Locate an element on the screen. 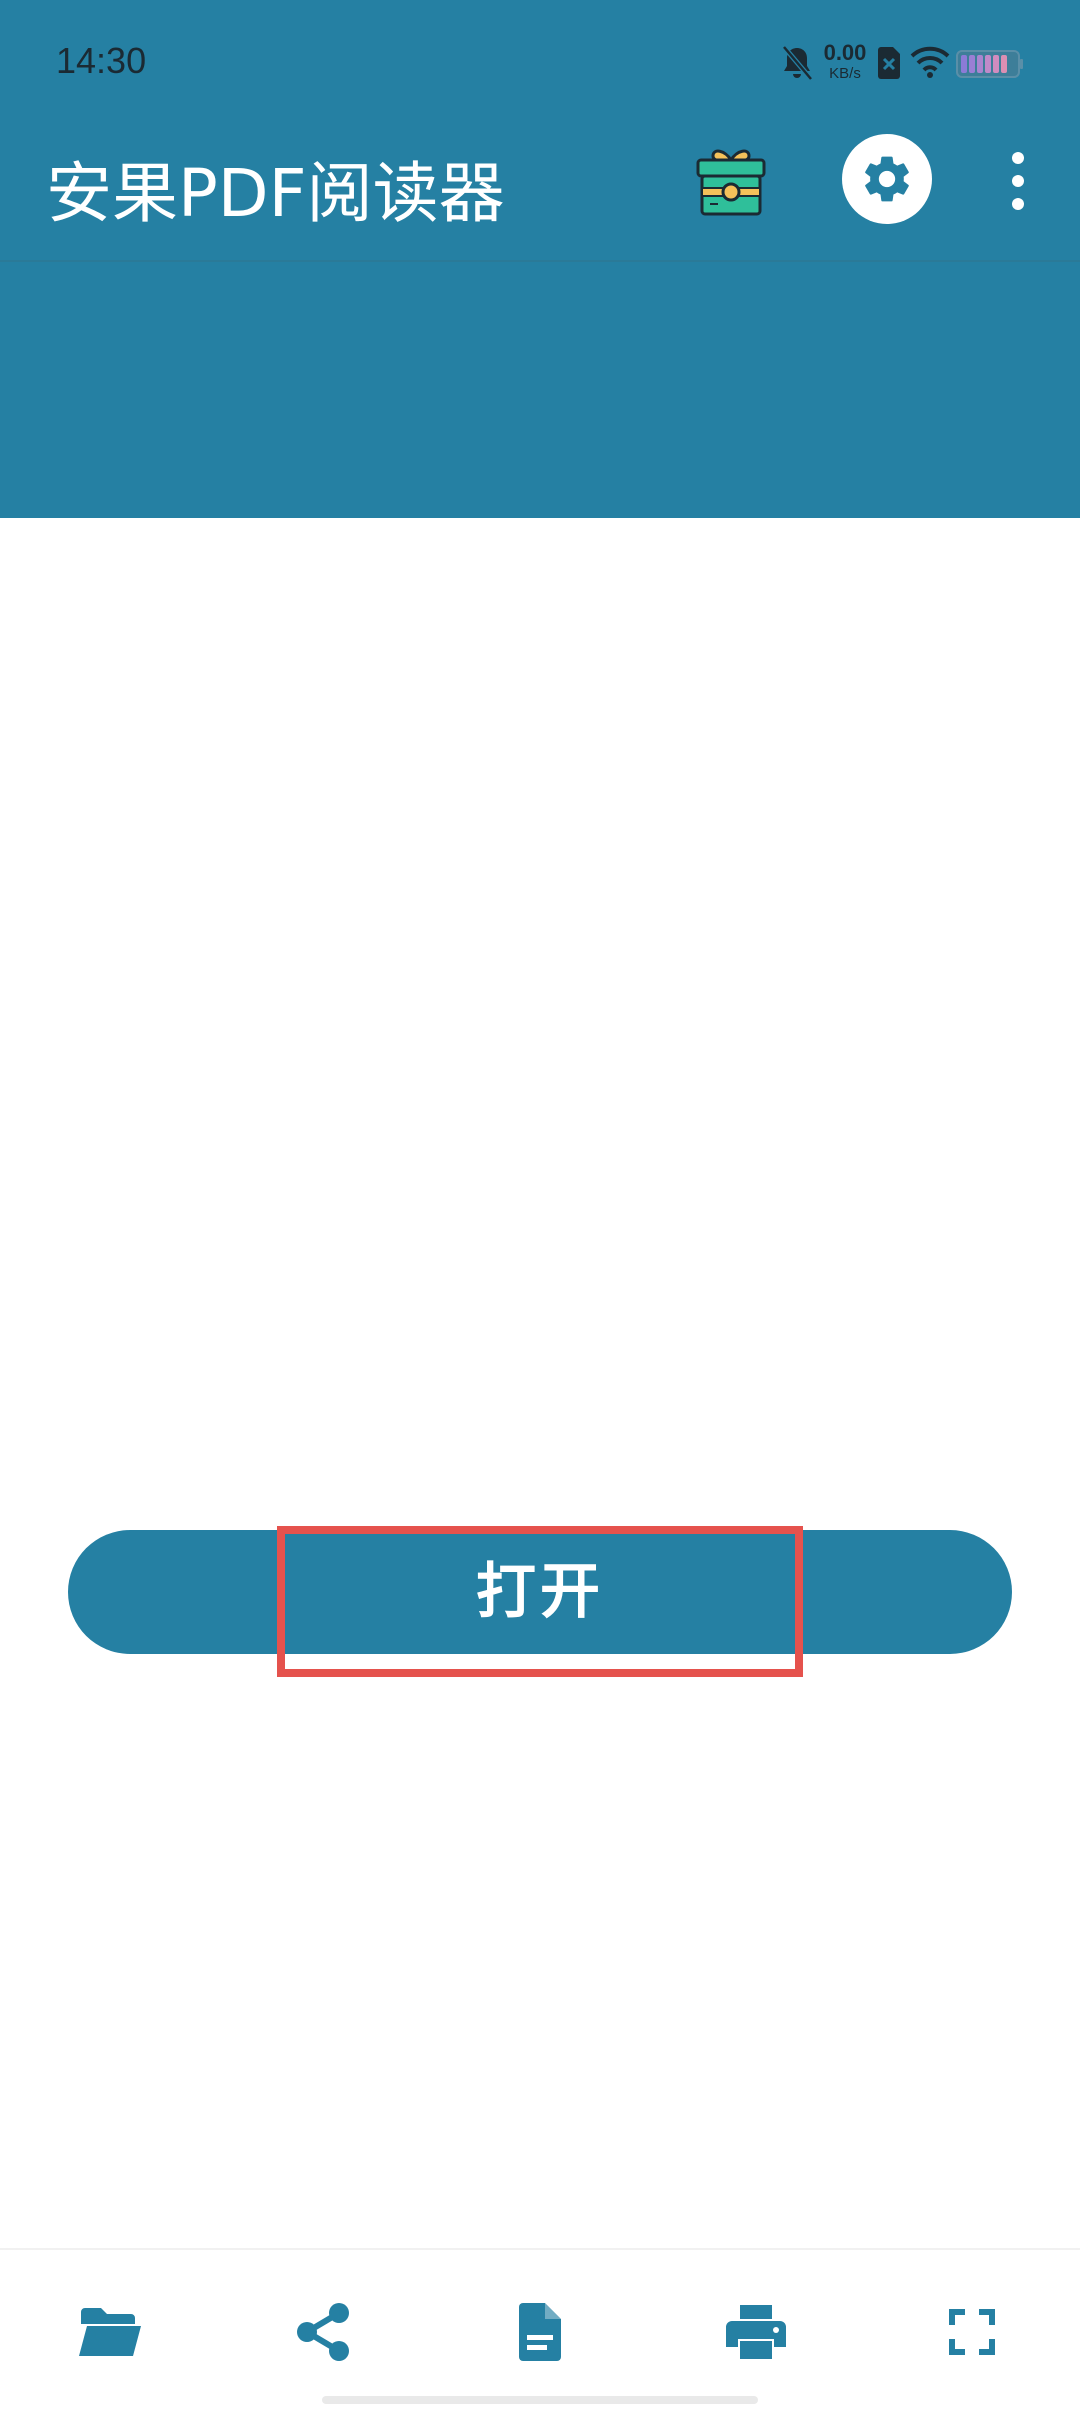 The width and height of the screenshot is (1080, 2410). bottom-toolbar is located at coordinates (540, 2329).